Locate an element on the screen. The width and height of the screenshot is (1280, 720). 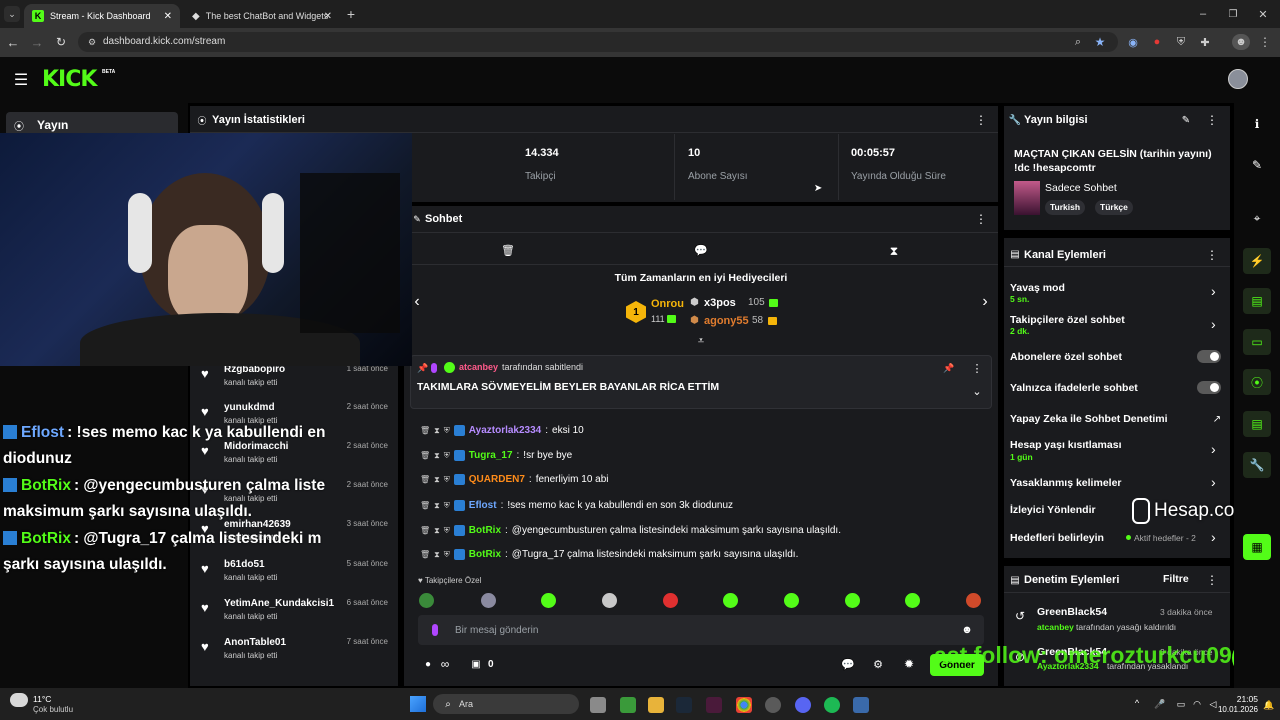
tag-chip: Turkish is located at coordinates (1065, 207).